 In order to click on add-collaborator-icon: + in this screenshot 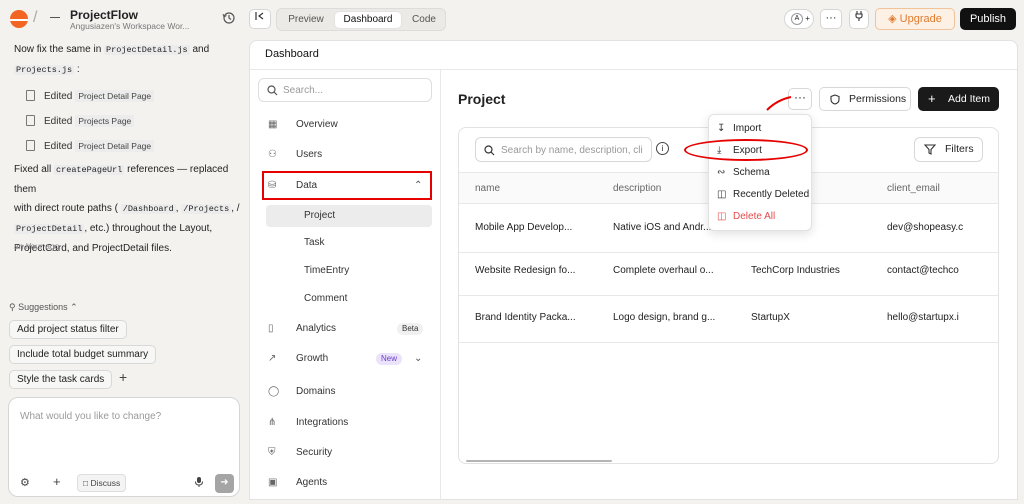, I will do `click(807, 18)`.